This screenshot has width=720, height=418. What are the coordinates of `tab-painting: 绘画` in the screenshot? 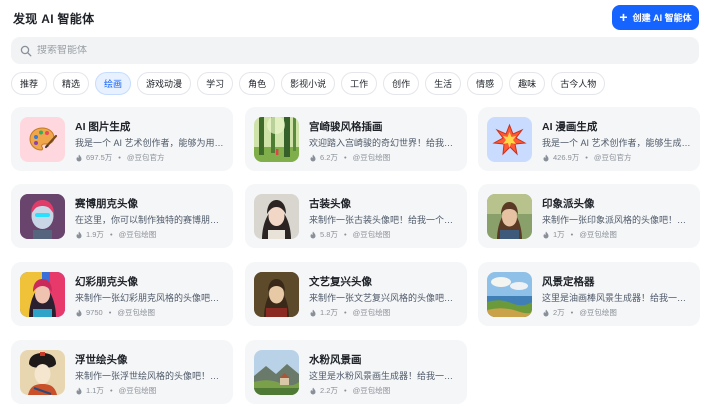 It's located at (113, 83).